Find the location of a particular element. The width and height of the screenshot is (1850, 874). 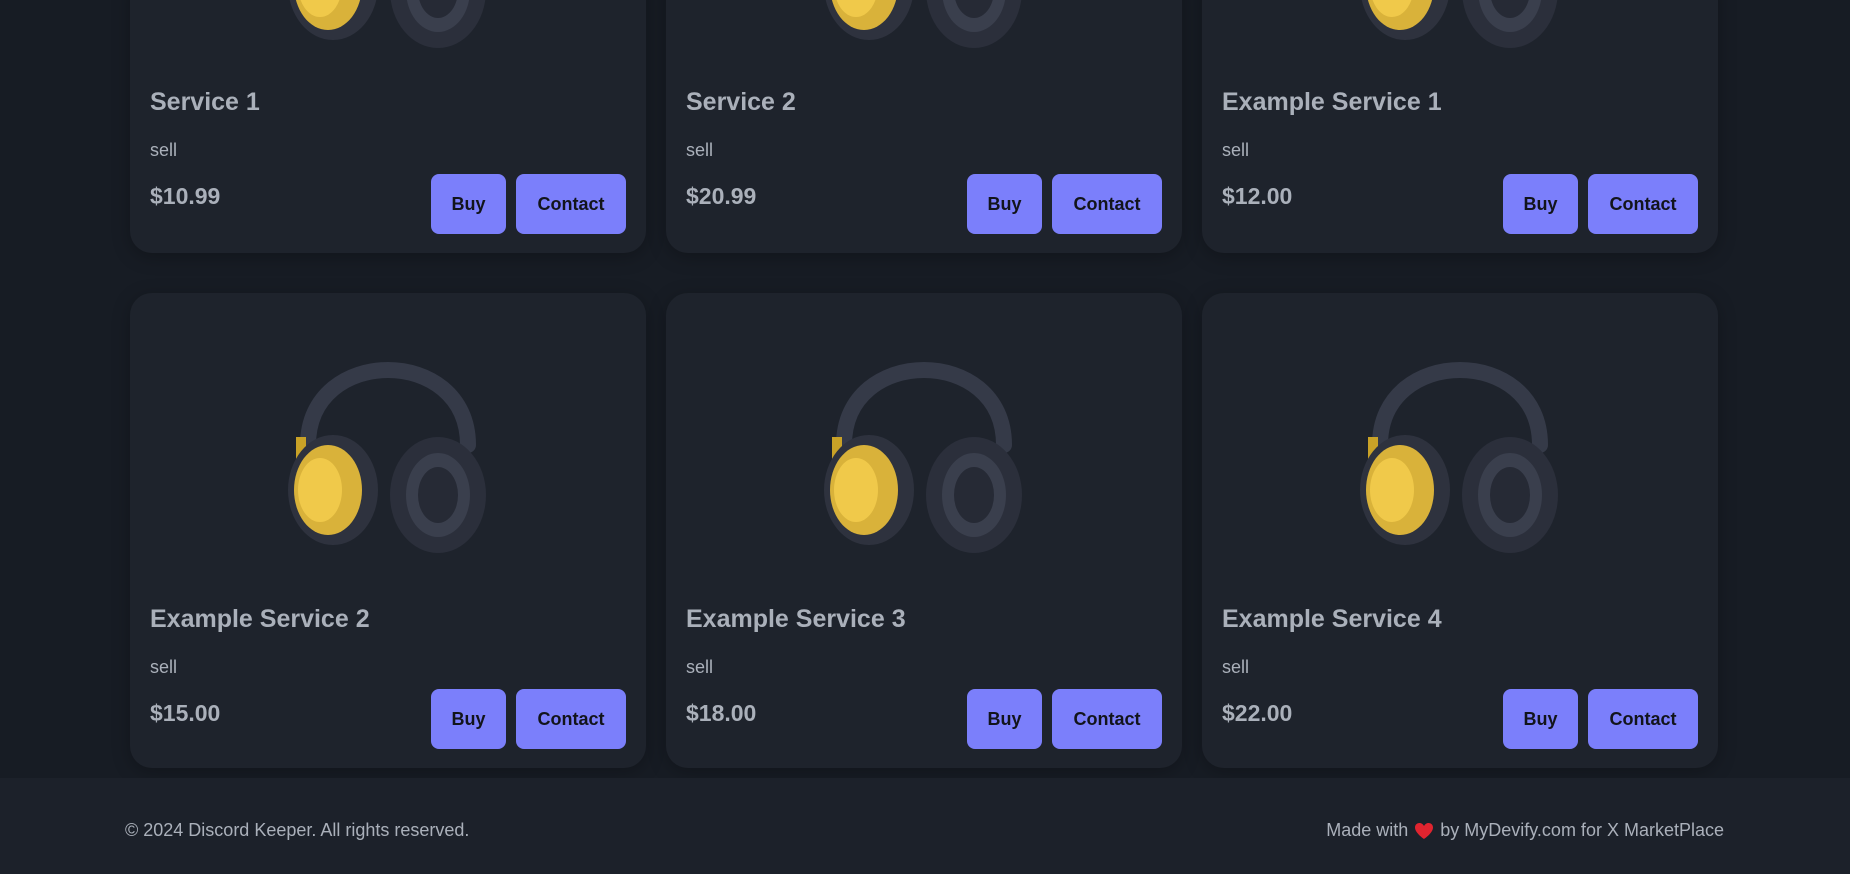

service-title: Example Service 1 is located at coordinates (1332, 102).